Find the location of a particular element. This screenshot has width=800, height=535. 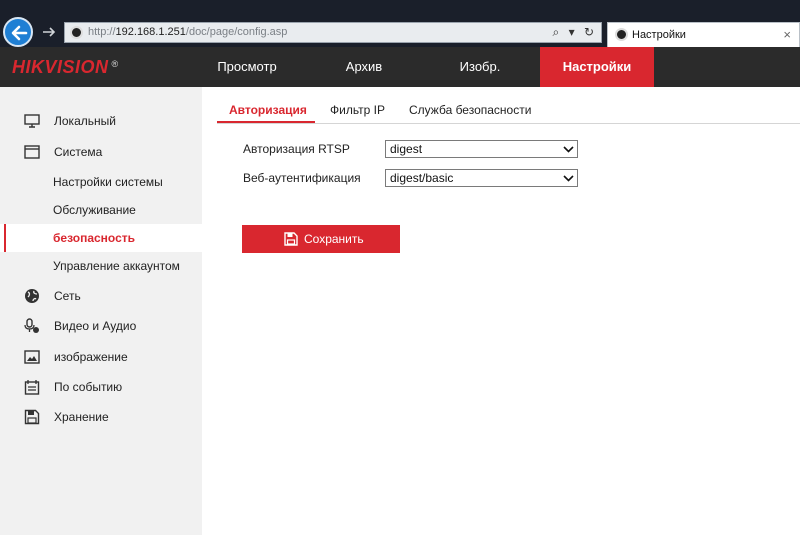

sidebar-item-label: Система is located at coordinates (78, 152).